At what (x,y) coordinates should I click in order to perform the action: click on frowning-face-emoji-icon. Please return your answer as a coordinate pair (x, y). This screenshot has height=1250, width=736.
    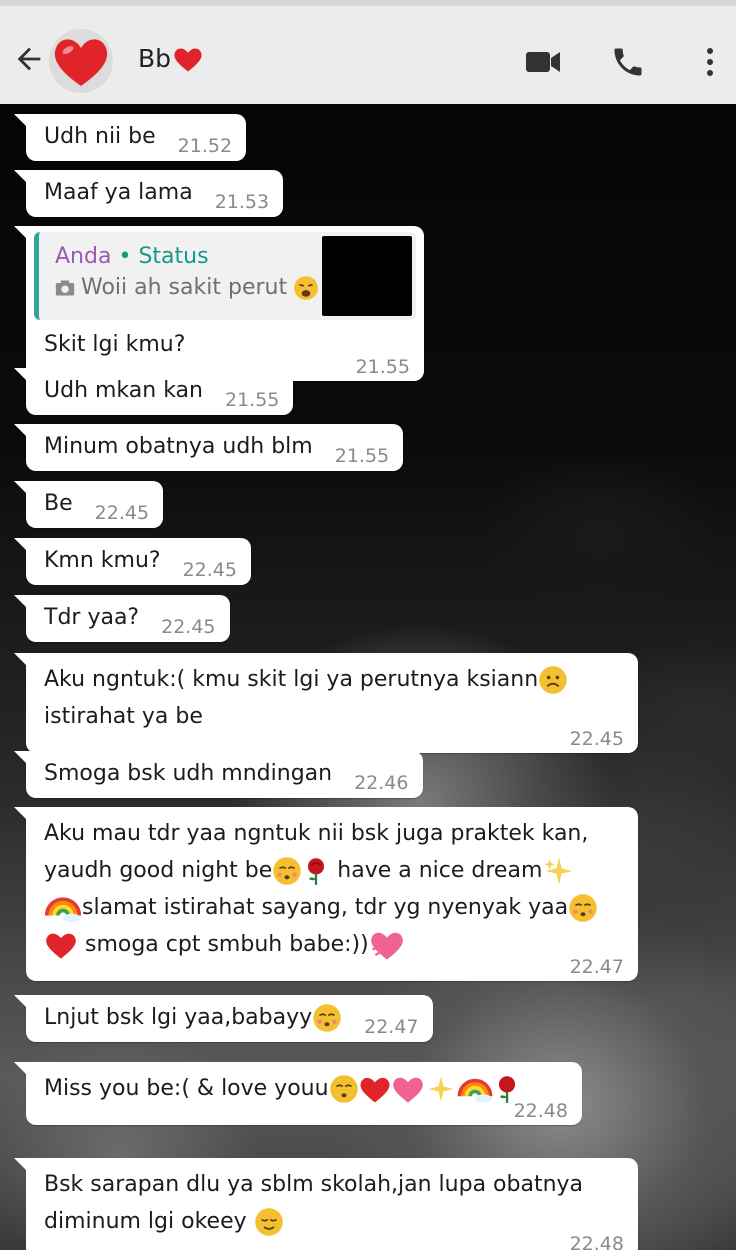
    Looking at the image, I should click on (553, 680).